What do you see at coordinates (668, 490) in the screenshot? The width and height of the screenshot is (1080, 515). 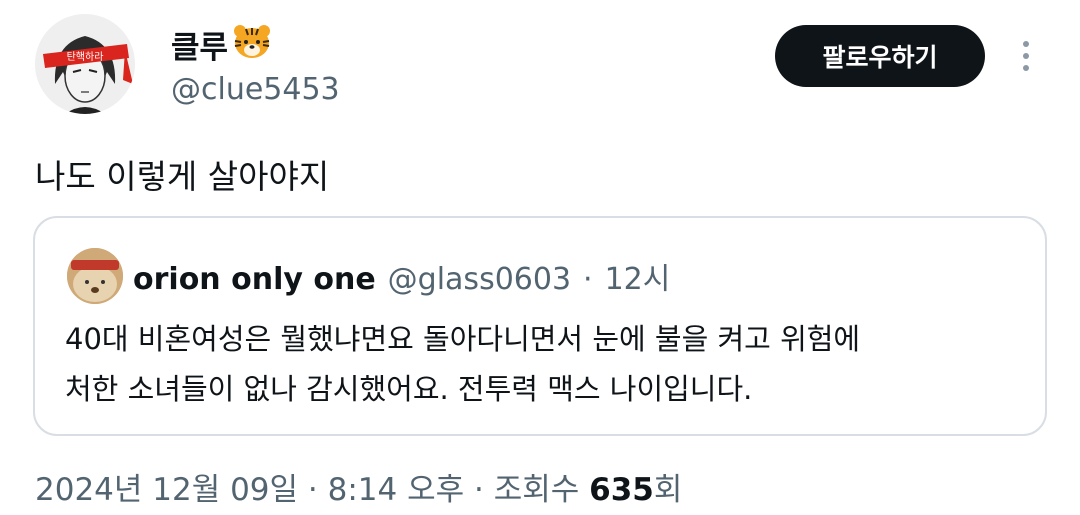 I see `views-suffix: 회` at bounding box center [668, 490].